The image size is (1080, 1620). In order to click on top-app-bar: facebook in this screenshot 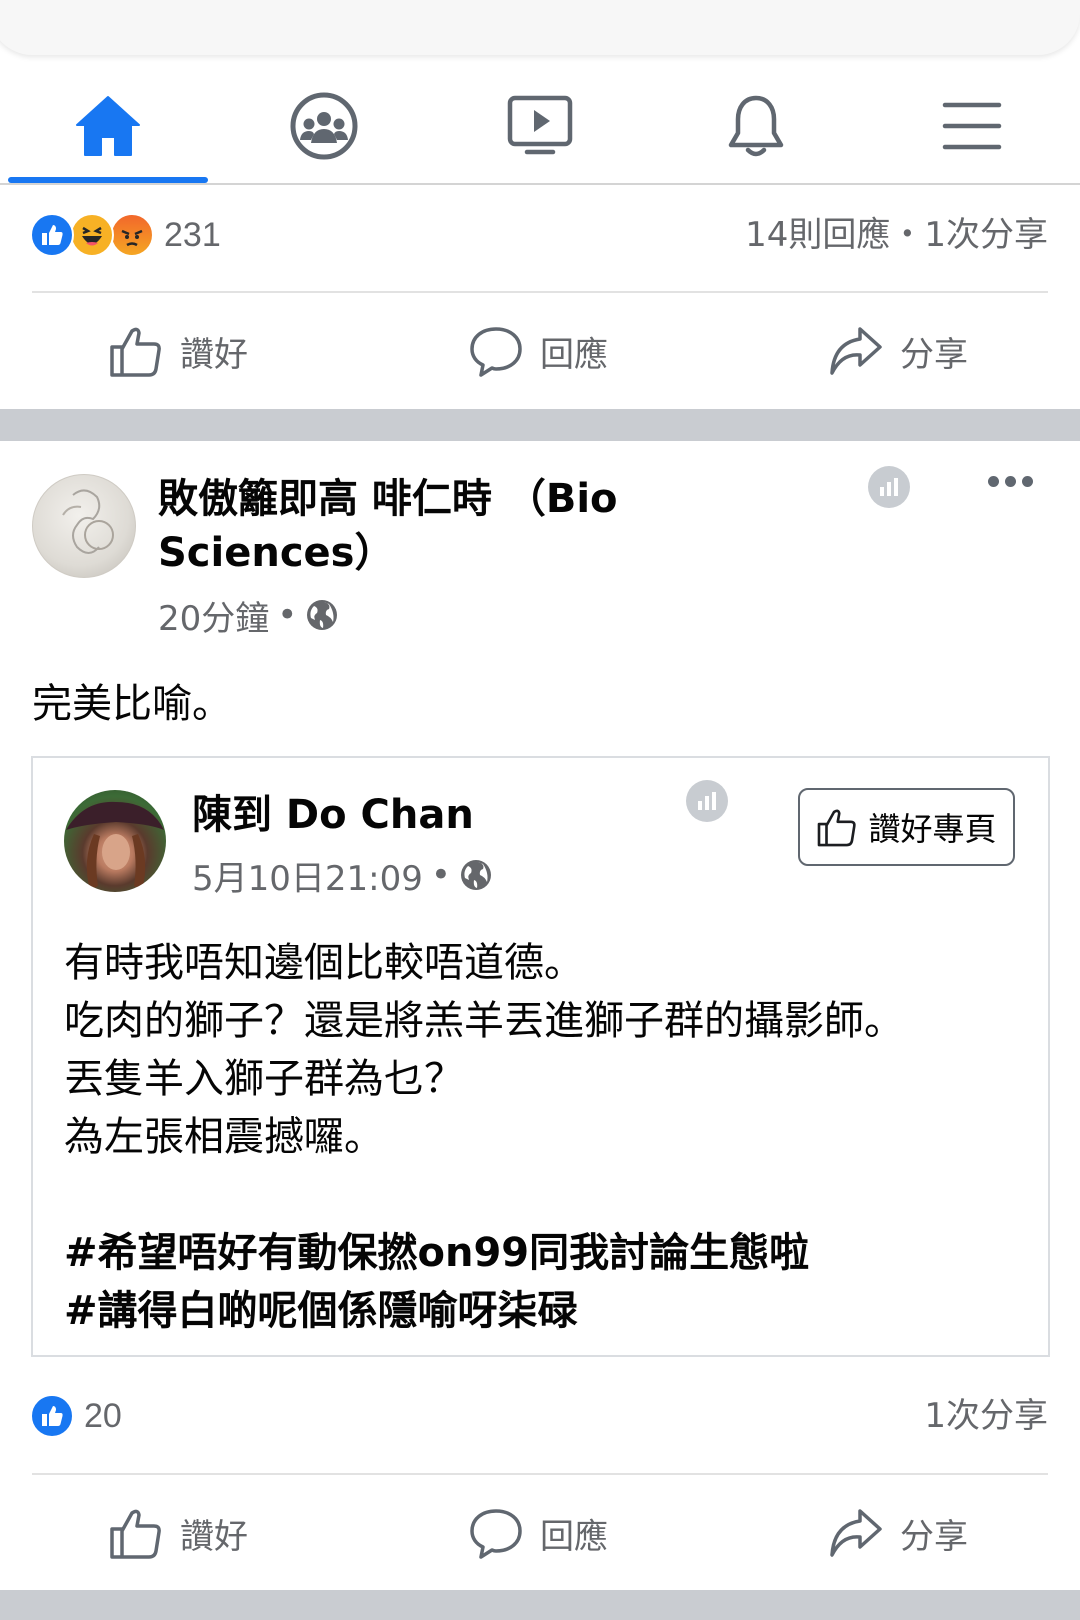, I will do `click(540, 92)`.